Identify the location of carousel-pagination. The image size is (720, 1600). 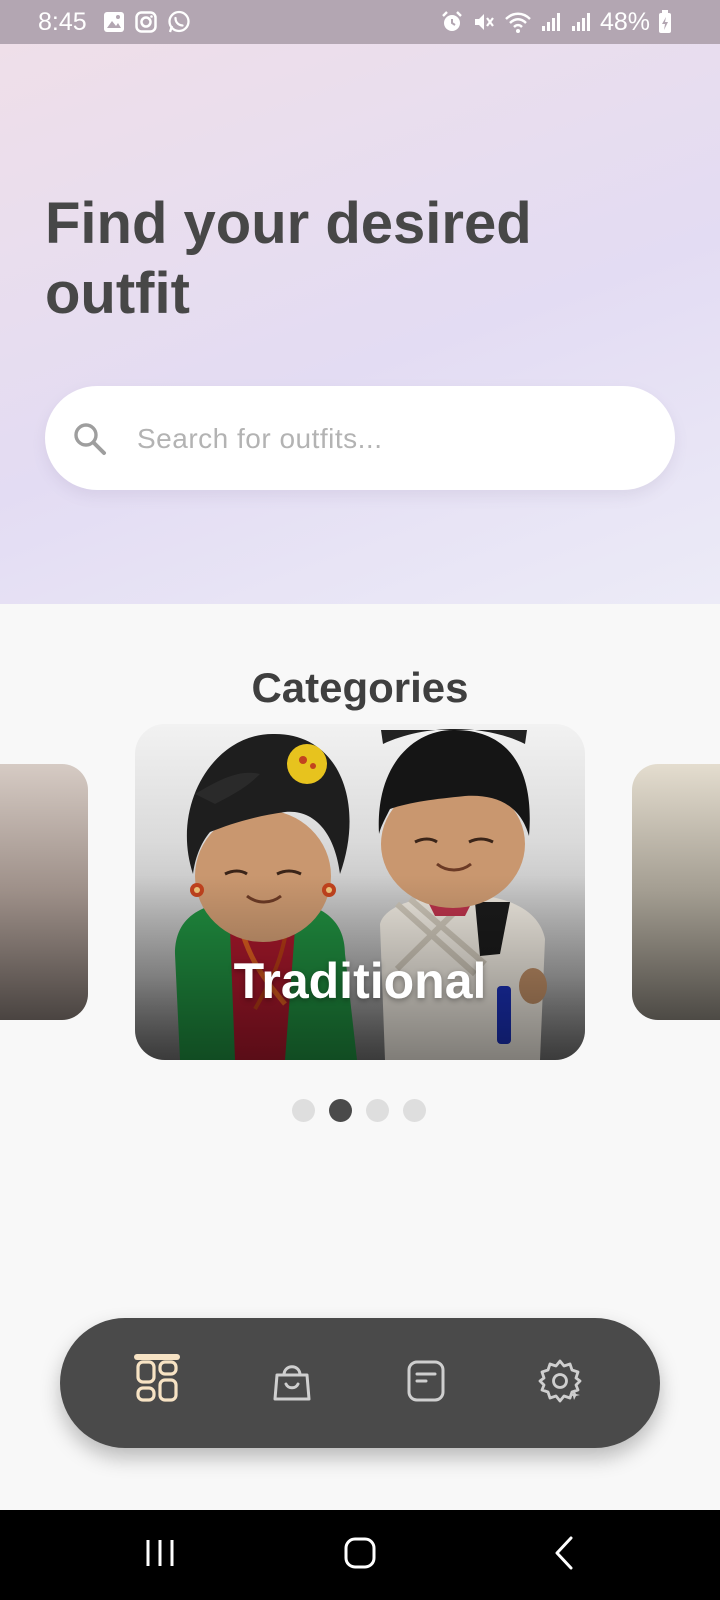
(359, 1110).